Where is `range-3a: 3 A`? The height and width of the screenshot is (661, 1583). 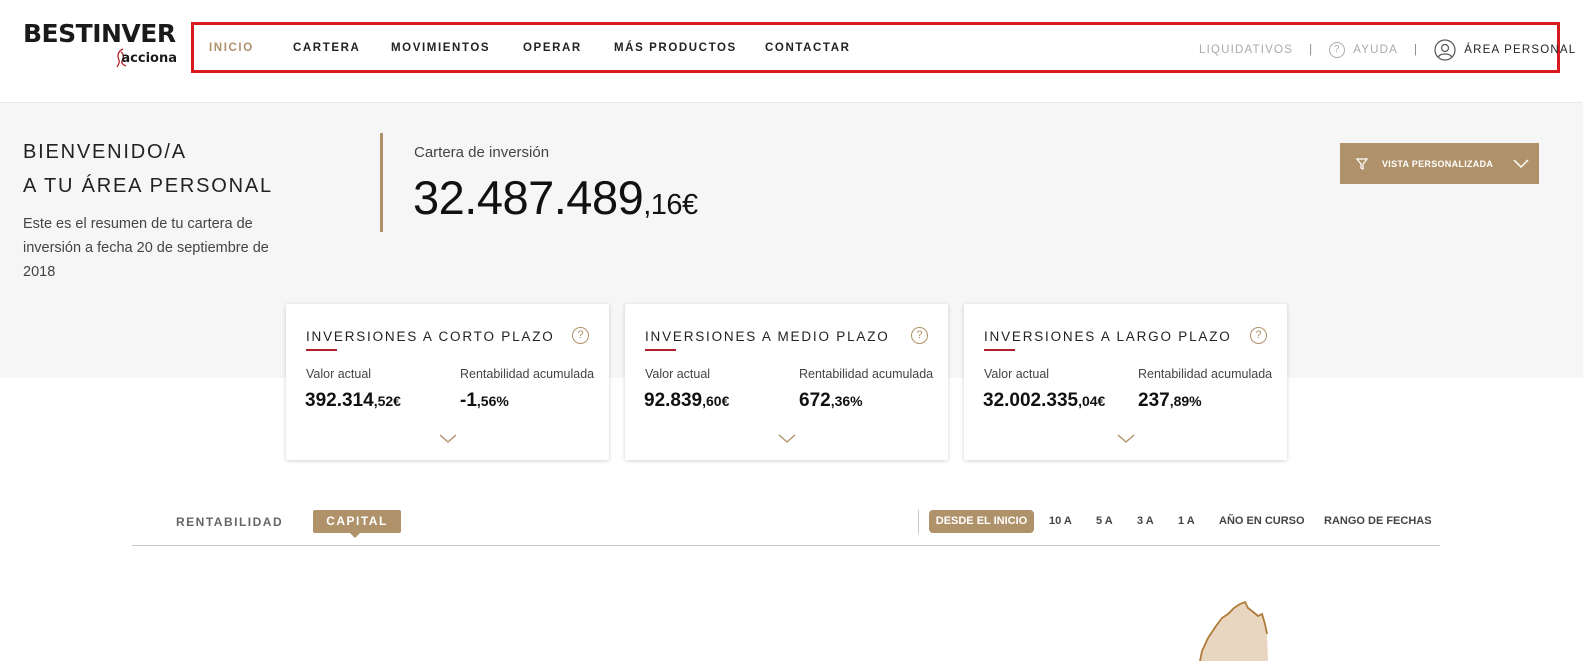 range-3a: 3 A is located at coordinates (1145, 521).